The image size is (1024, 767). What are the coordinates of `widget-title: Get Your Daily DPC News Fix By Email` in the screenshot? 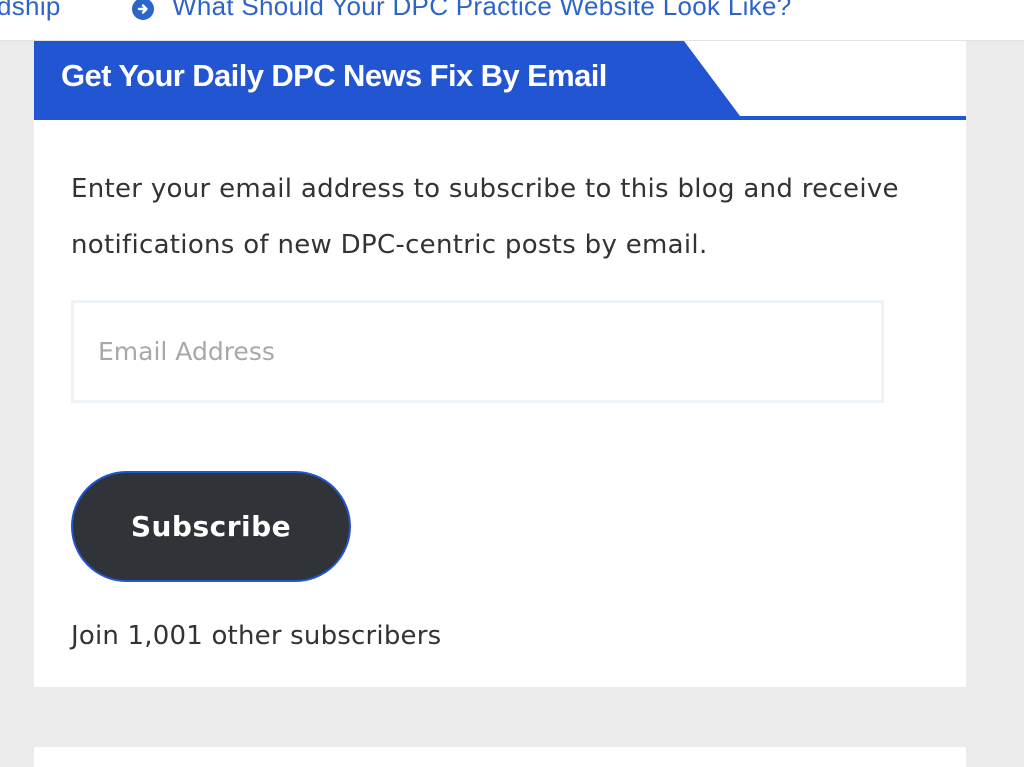 It's located at (334, 75).